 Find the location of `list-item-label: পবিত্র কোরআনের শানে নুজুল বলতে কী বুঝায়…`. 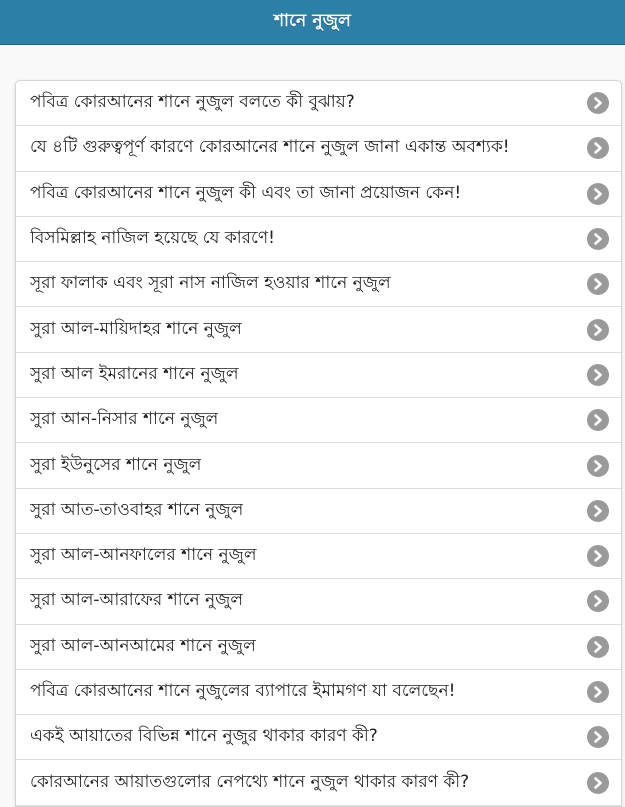

list-item-label: পবিত্র কোরআনের শানে নুজুল বলতে কী বুঝায়… is located at coordinates (192, 102).